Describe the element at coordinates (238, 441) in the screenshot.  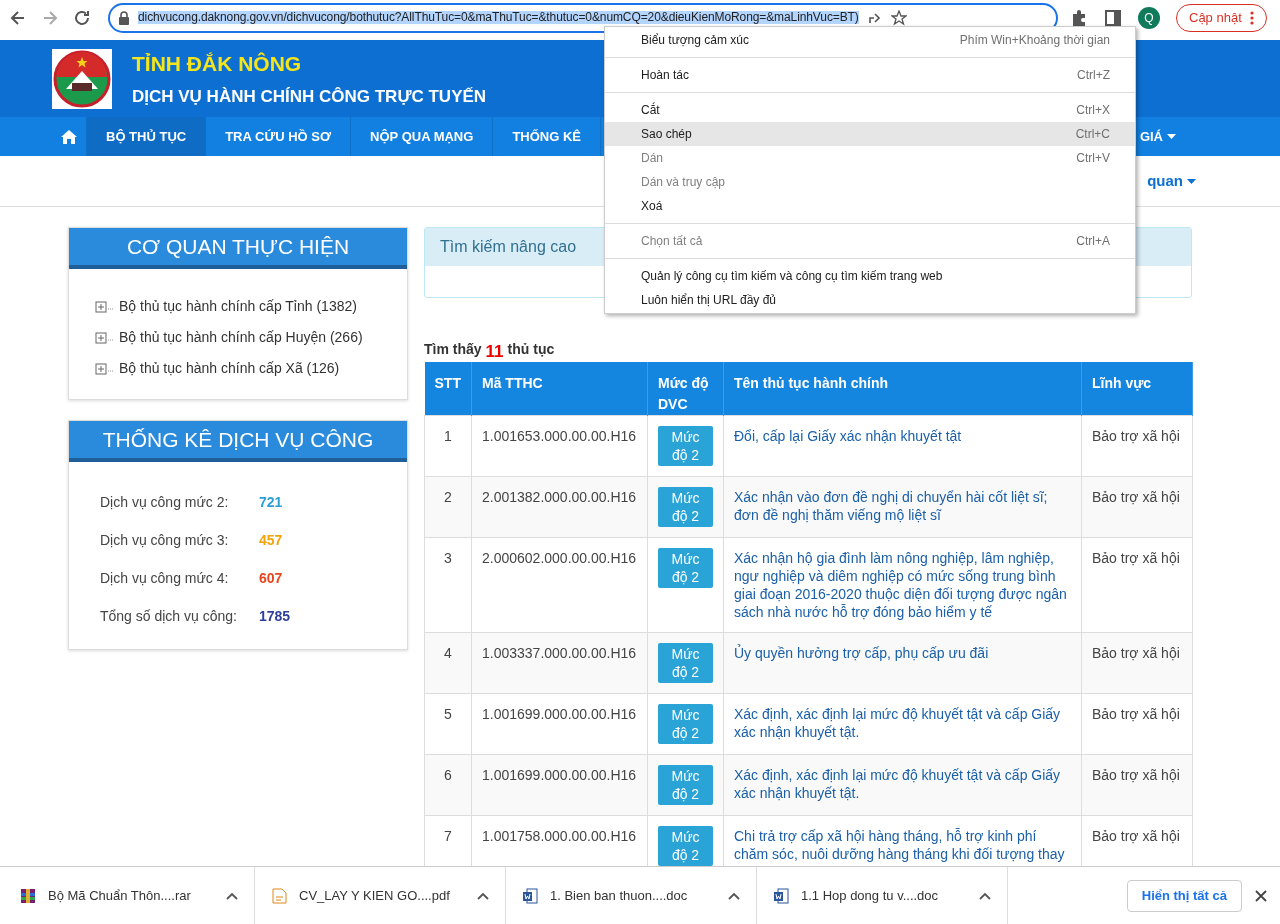
I see `panel-header: THỐNG KÊ DỊCH VỤ CÔNG` at that location.